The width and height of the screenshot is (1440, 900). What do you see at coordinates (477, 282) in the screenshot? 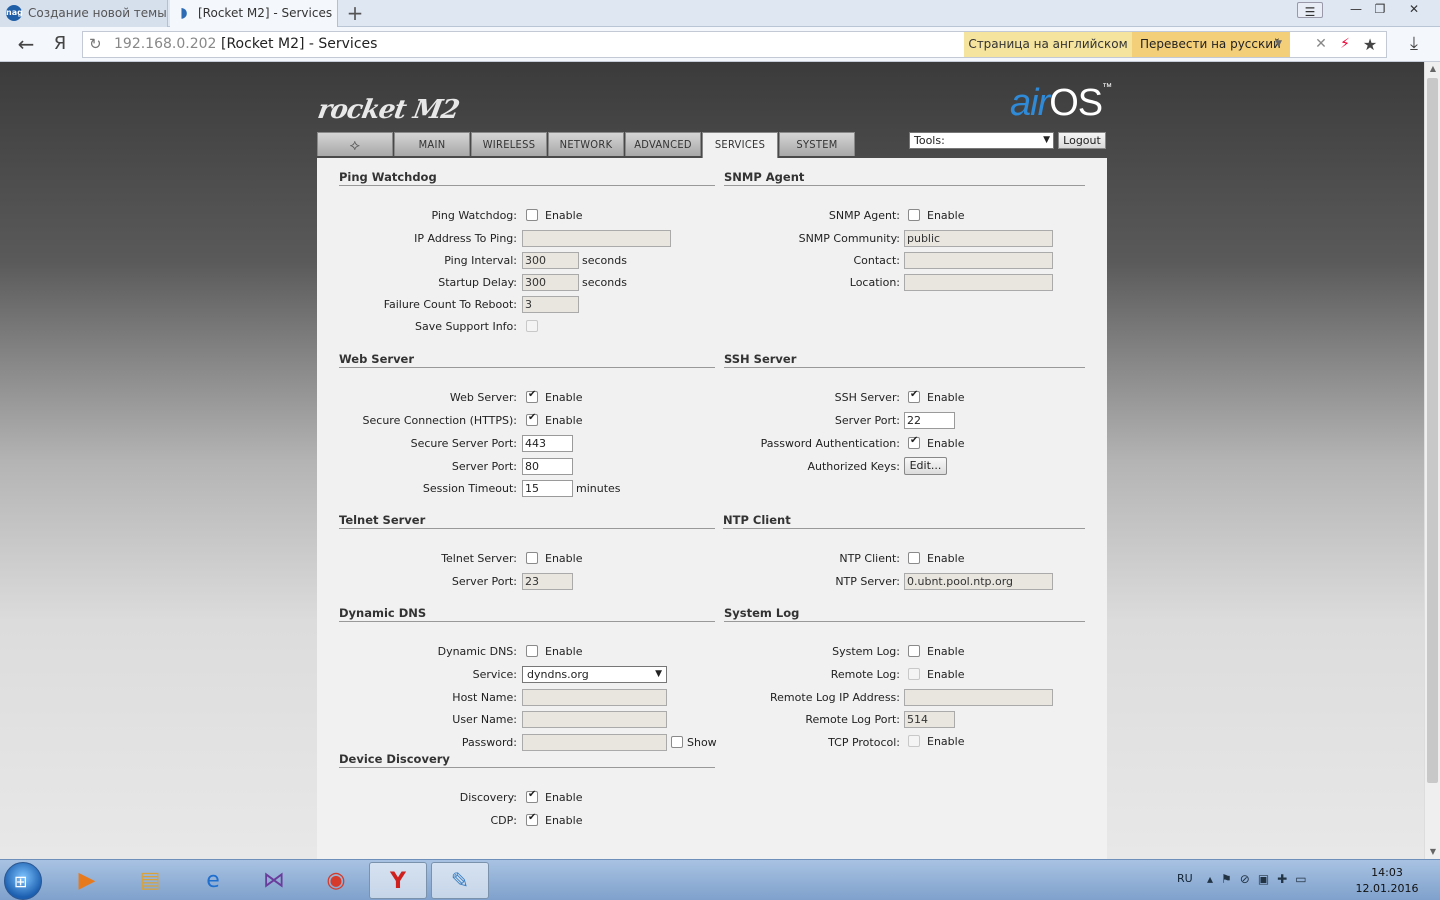
I see `startup-delay-label: Startup Delay:` at bounding box center [477, 282].